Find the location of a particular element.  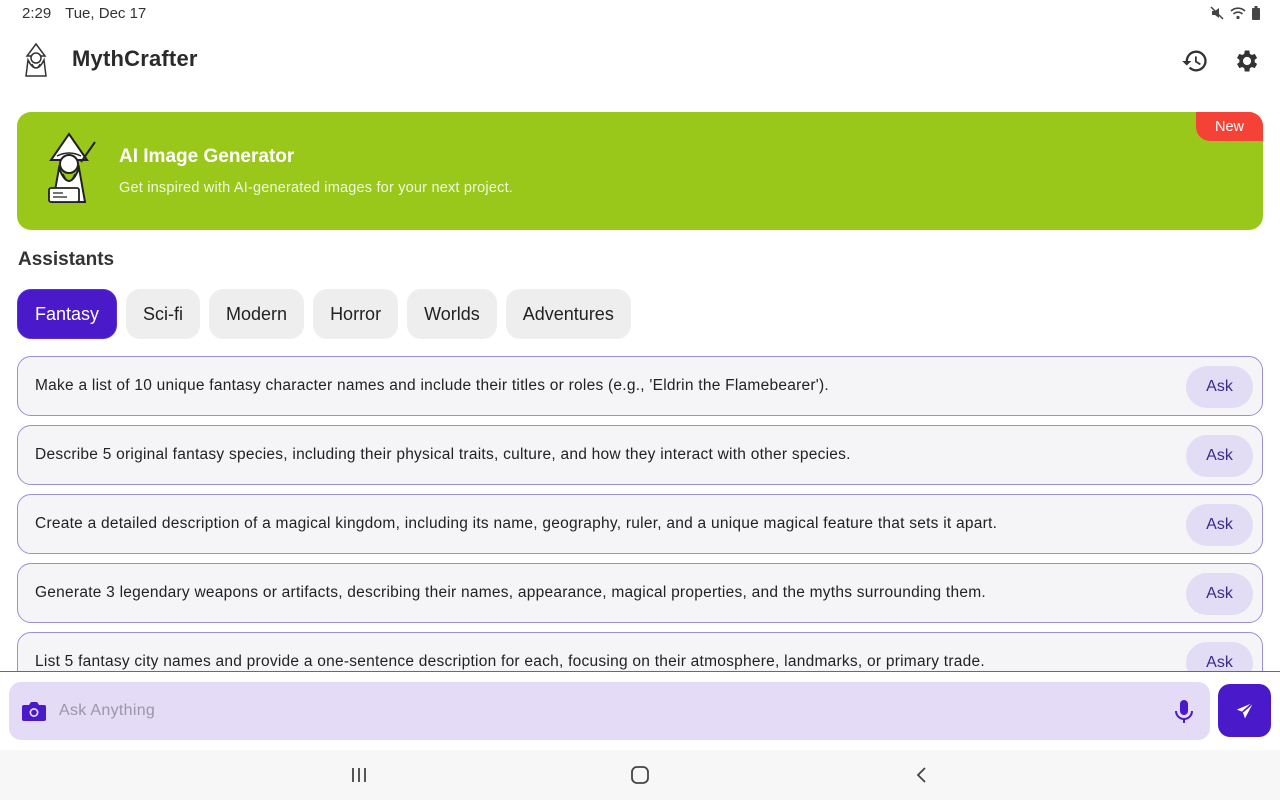

status-bar: 2:29 Tue, Dec 17 is located at coordinates (640, 13).